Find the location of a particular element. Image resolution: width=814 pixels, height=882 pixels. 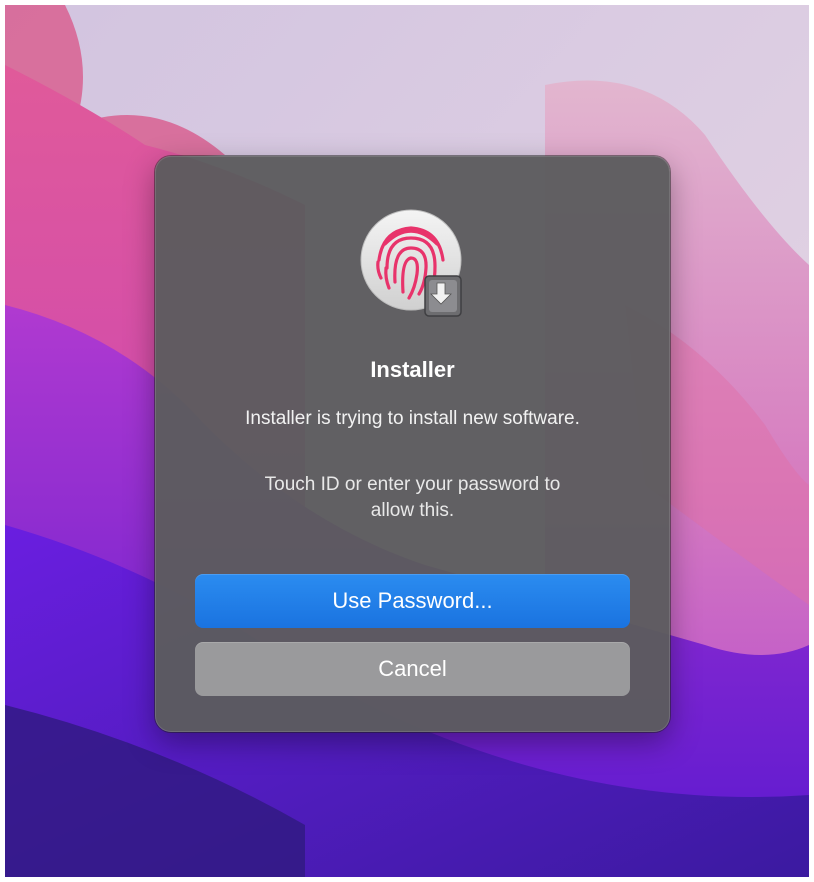

cancel-button: Cancel is located at coordinates (412, 669).